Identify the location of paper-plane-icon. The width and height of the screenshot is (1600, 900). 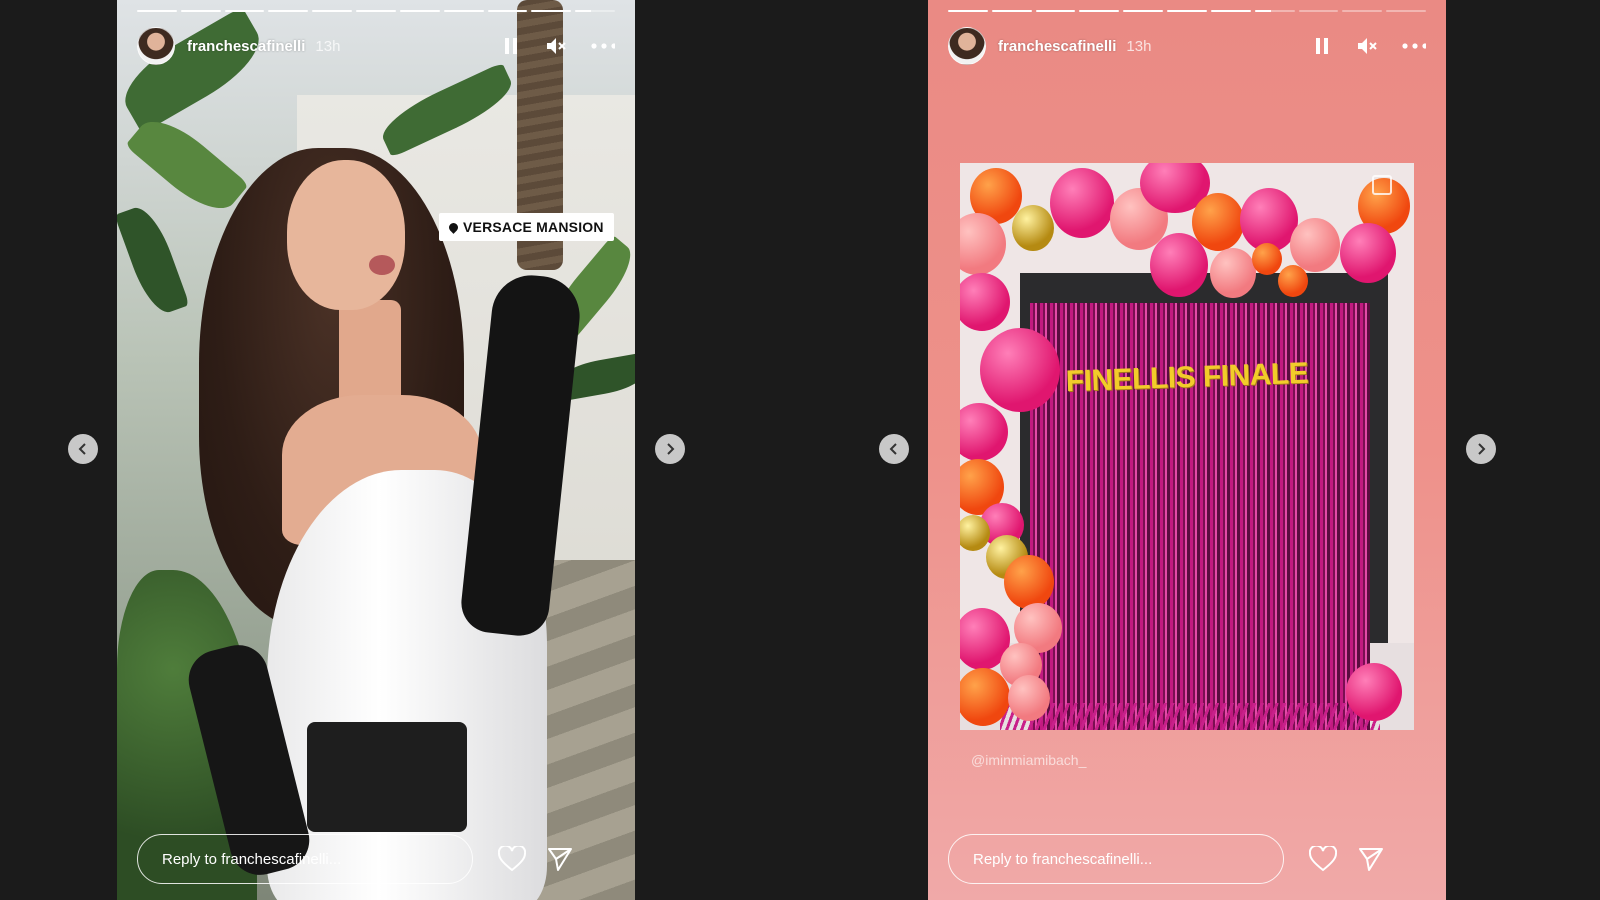
(560, 859).